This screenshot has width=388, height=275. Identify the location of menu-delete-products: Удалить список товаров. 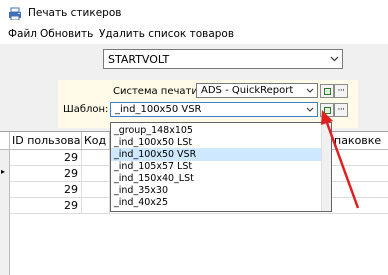
(166, 34).